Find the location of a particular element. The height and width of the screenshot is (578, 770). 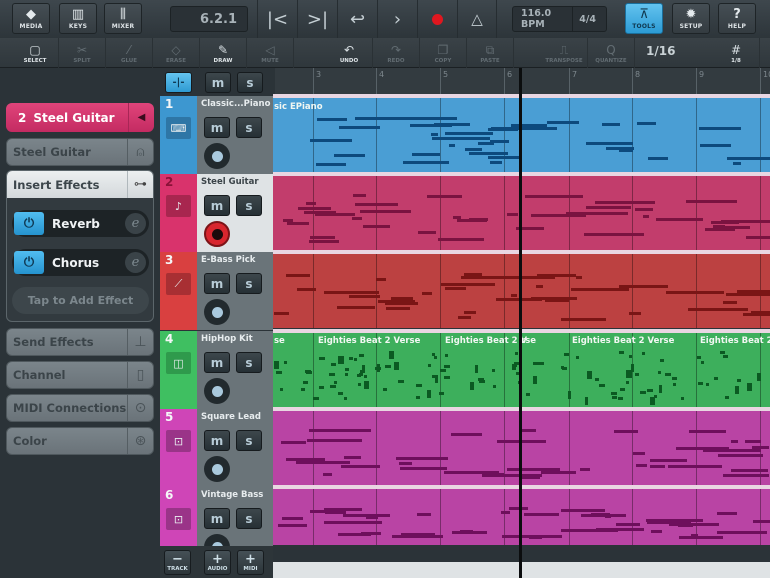

mixer-button: ⫼ MIXER is located at coordinates (123, 18).